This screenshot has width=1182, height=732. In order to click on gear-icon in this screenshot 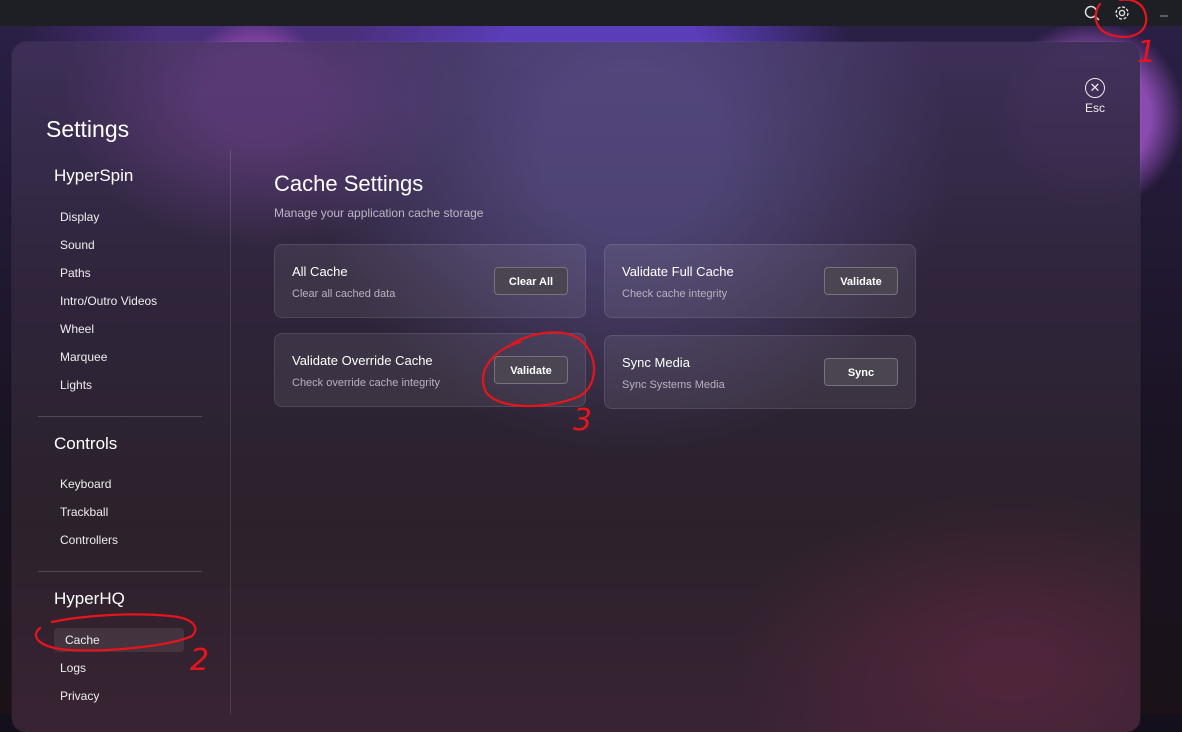, I will do `click(1122, 13)`.